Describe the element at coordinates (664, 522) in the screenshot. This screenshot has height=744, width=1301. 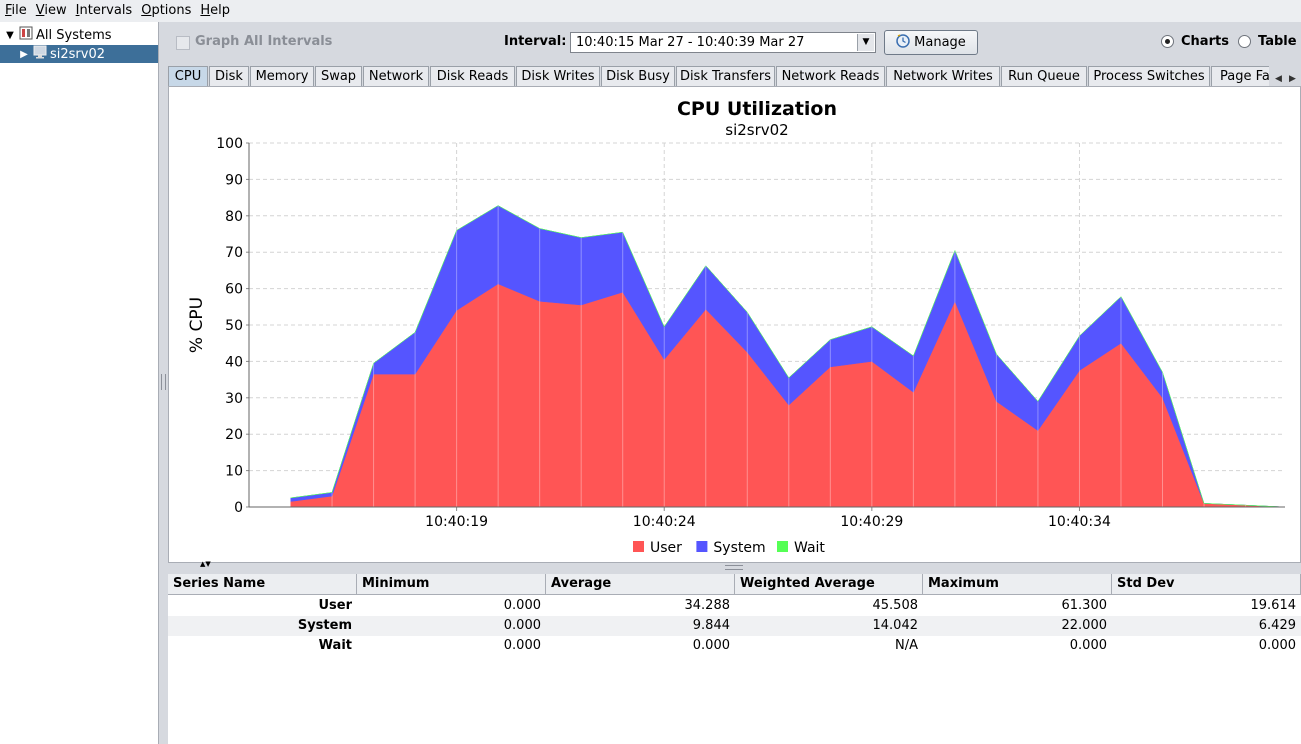
I see `x-tick-label: 10:40:24` at that location.